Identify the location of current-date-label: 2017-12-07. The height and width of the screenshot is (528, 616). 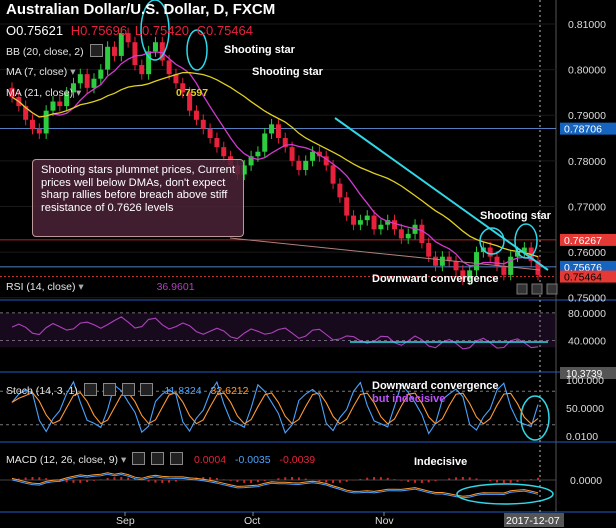
(533, 521).